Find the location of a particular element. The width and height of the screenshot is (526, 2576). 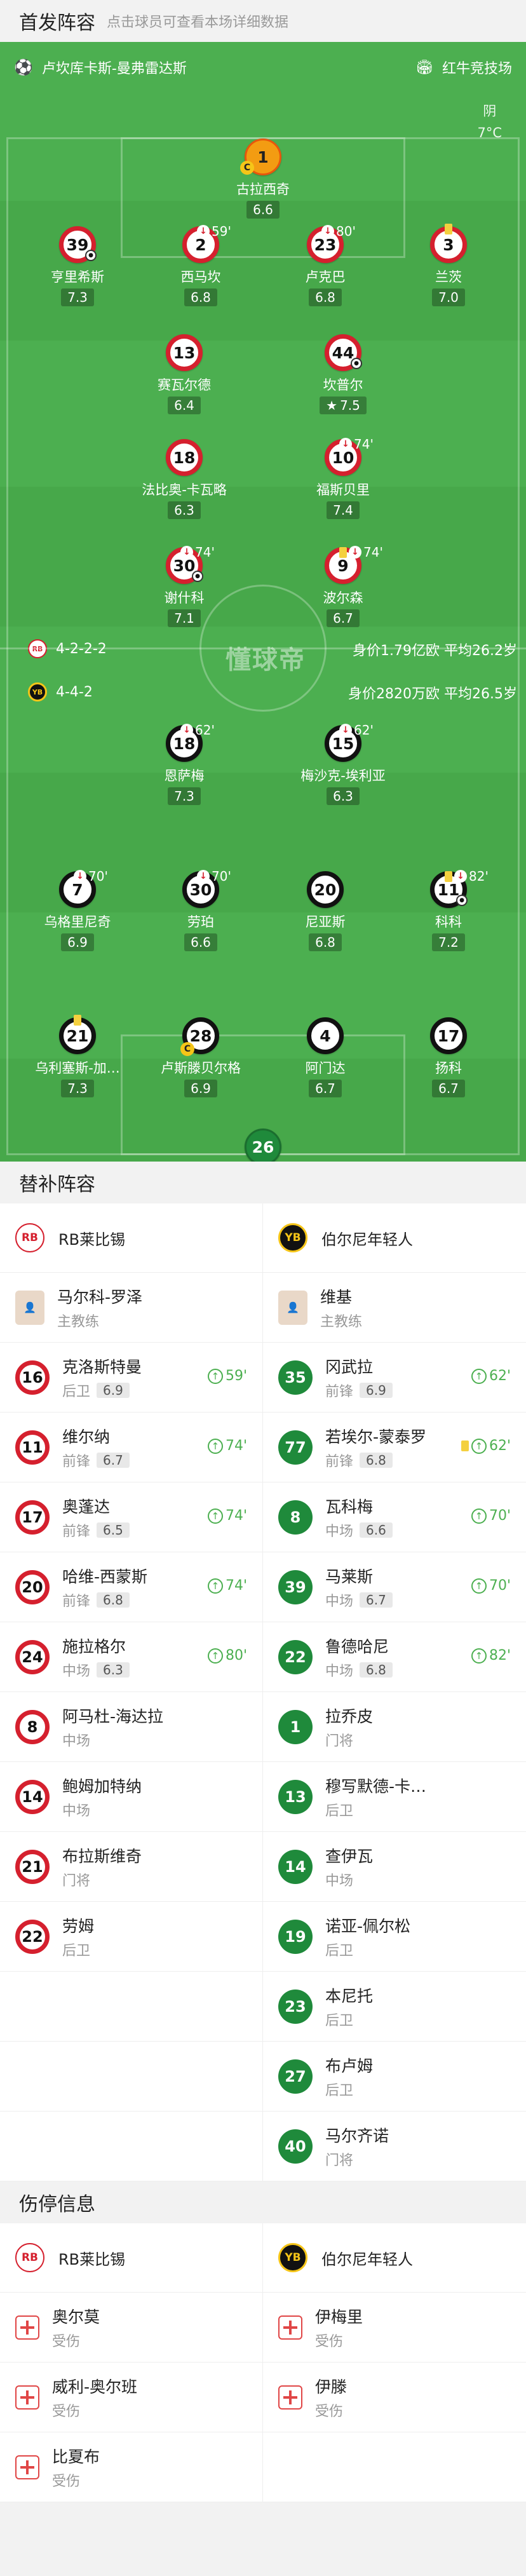

yellow-card-icon is located at coordinates (448, 876).